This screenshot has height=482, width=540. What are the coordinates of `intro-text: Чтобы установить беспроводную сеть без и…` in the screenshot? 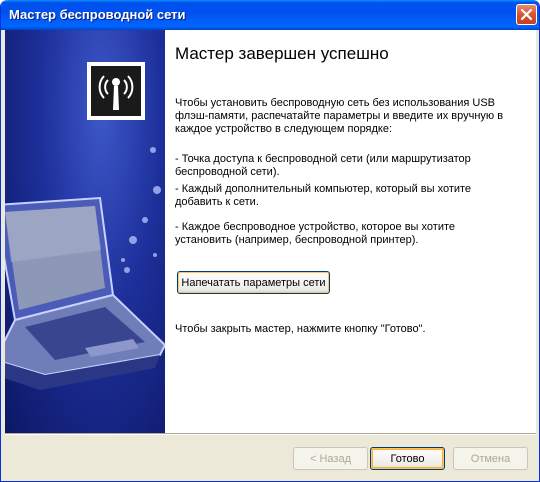 It's located at (339, 116).